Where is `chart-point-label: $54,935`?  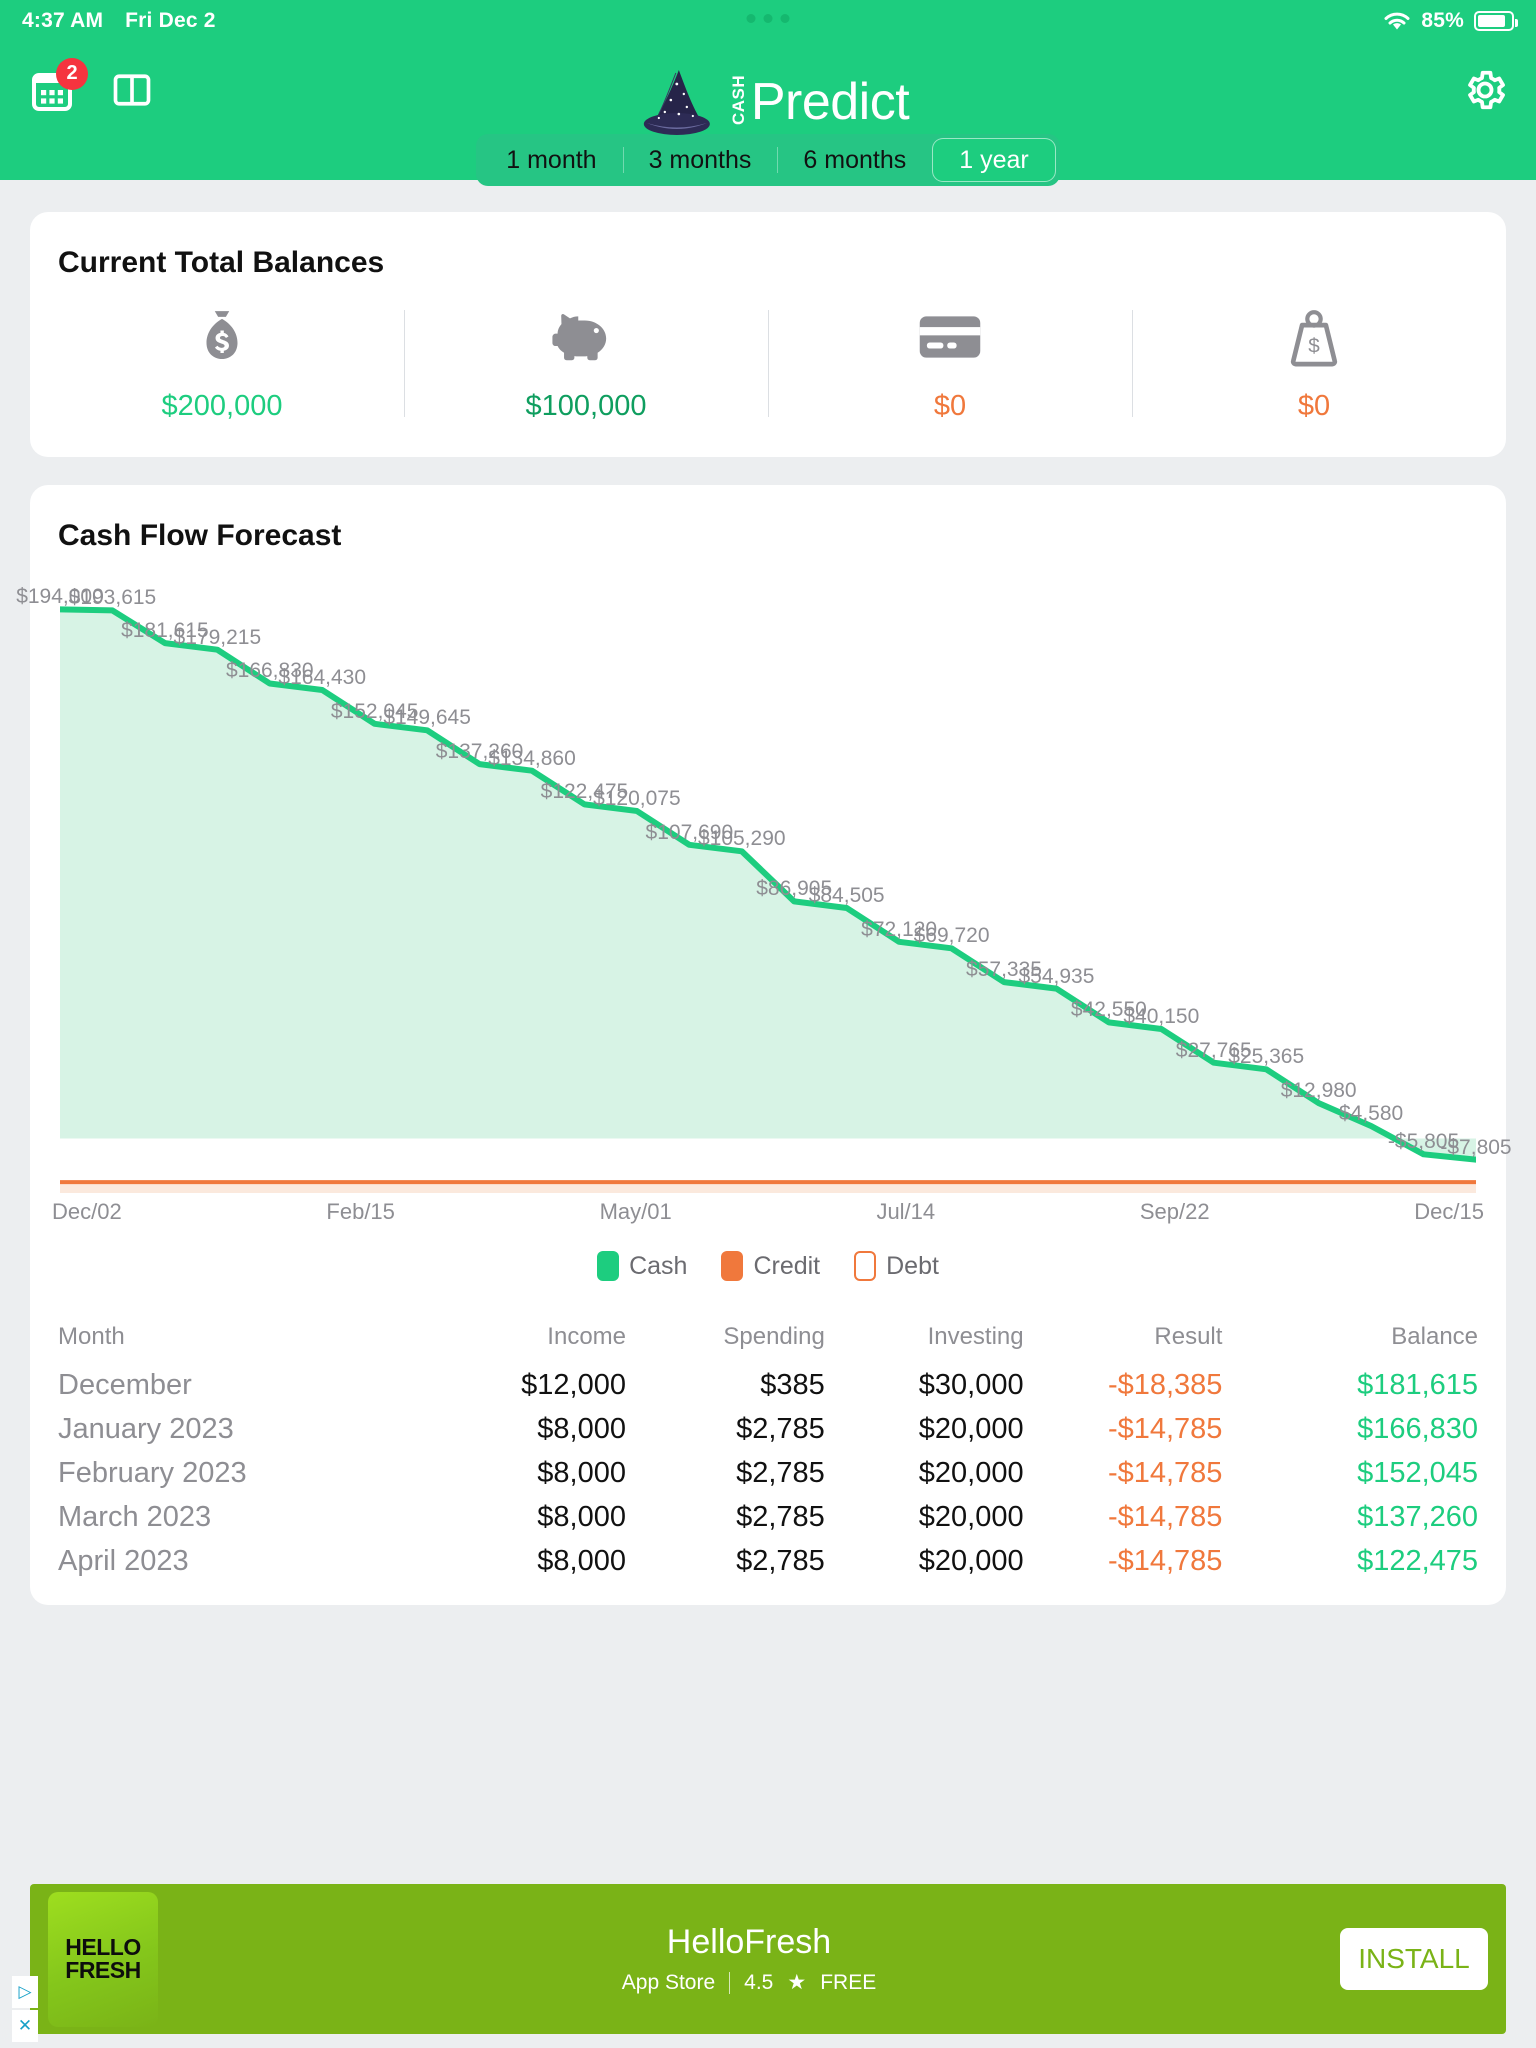 chart-point-label: $54,935 is located at coordinates (1056, 976).